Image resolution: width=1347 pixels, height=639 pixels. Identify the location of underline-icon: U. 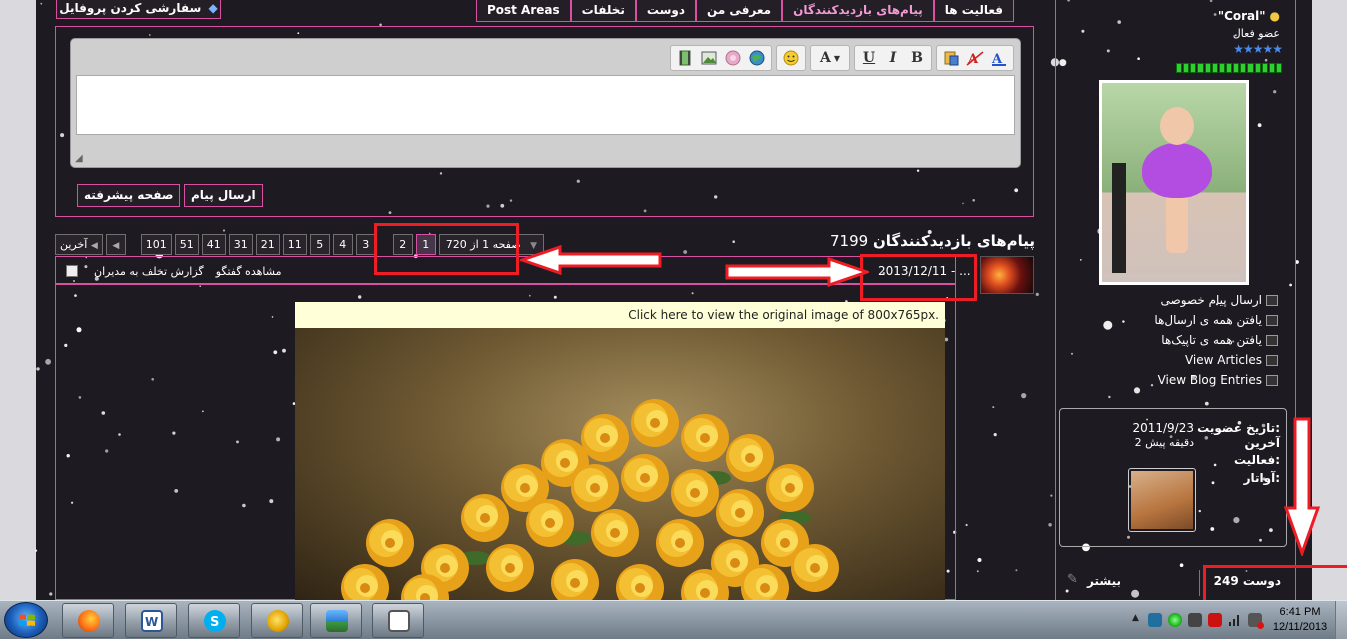
(869, 58).